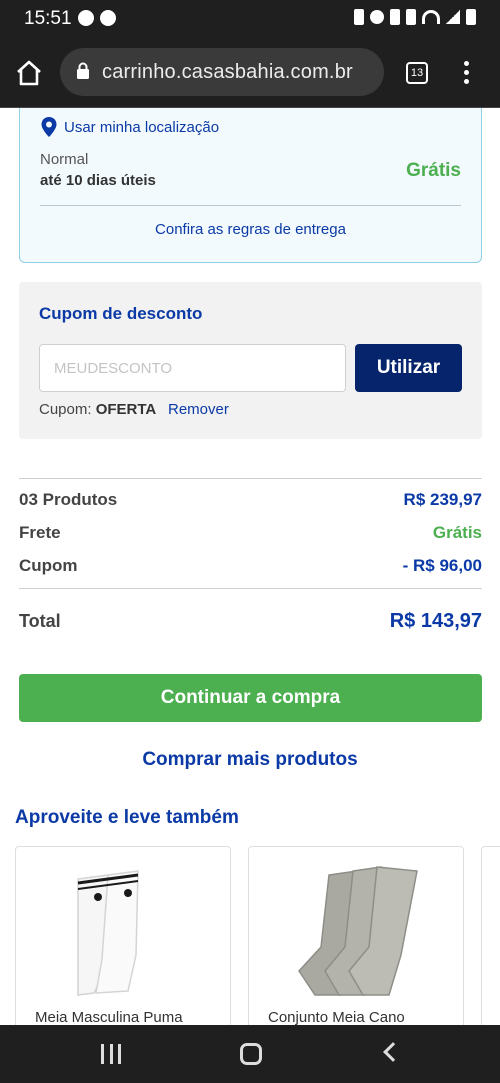  I want to click on applied-coupon: Cupom: OFERTA, so click(97, 409).